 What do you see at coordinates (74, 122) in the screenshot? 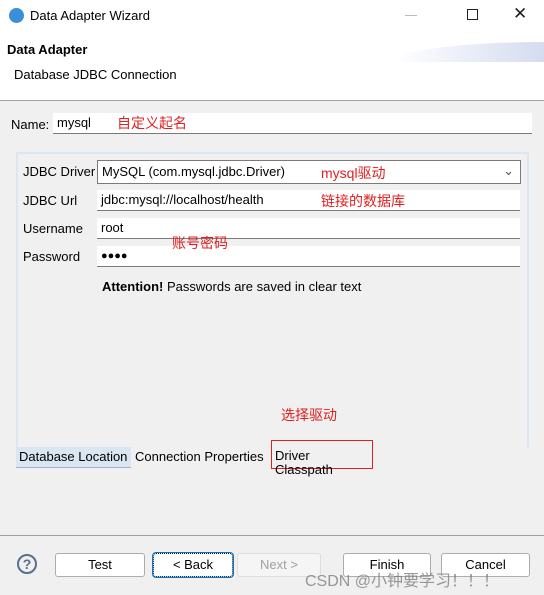
I see `name-value: mysql` at bounding box center [74, 122].